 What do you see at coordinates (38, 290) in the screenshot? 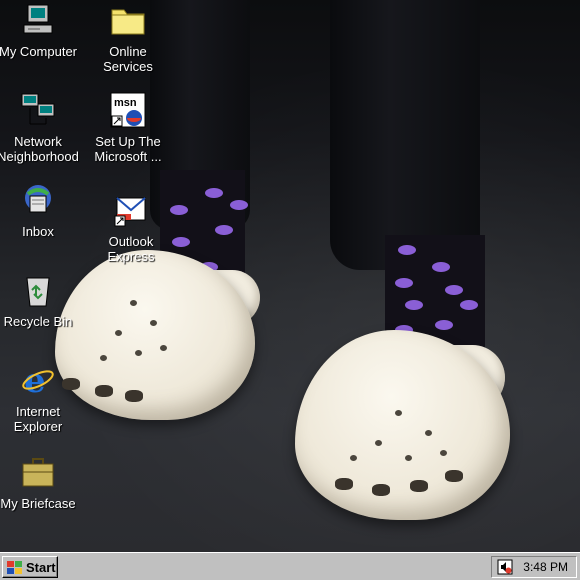
I see `recycle-bin-icon` at bounding box center [38, 290].